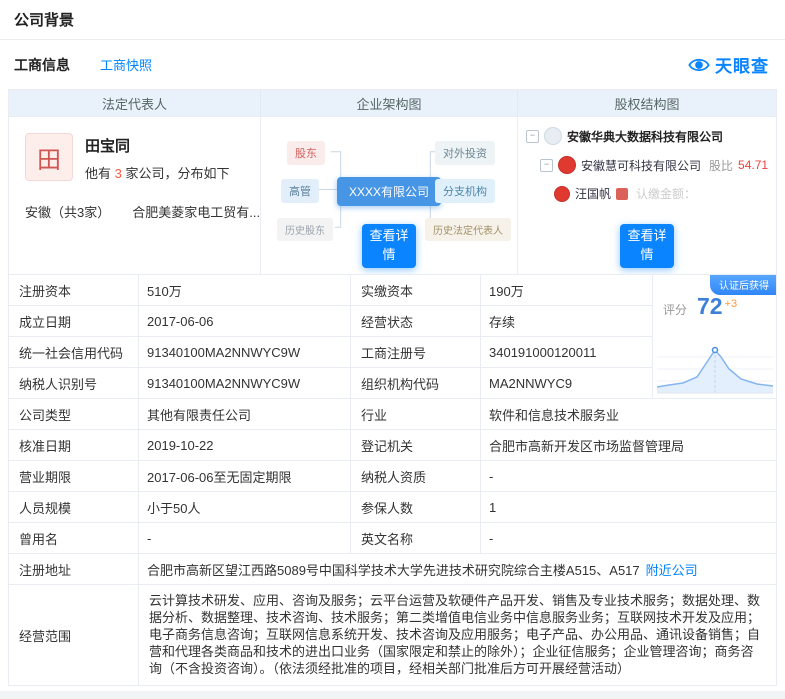  What do you see at coordinates (715, 370) in the screenshot?
I see `score-trend-chart` at bounding box center [715, 370].